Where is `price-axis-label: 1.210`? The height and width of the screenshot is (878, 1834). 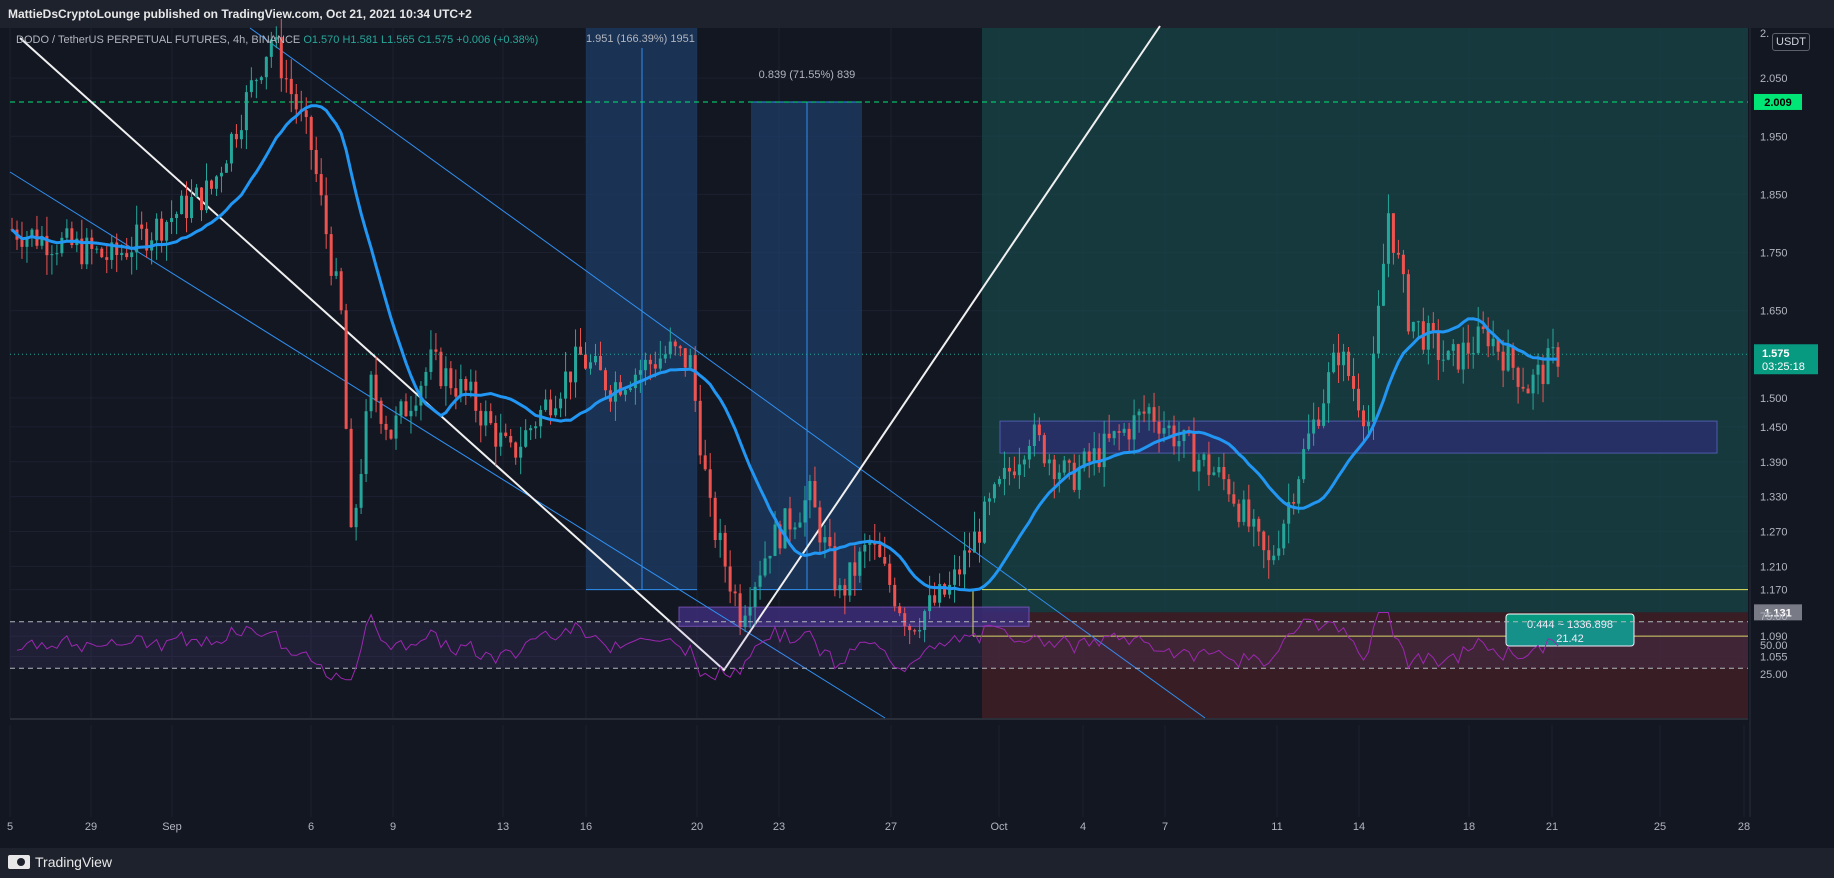
price-axis-label: 1.210 is located at coordinates (1774, 567).